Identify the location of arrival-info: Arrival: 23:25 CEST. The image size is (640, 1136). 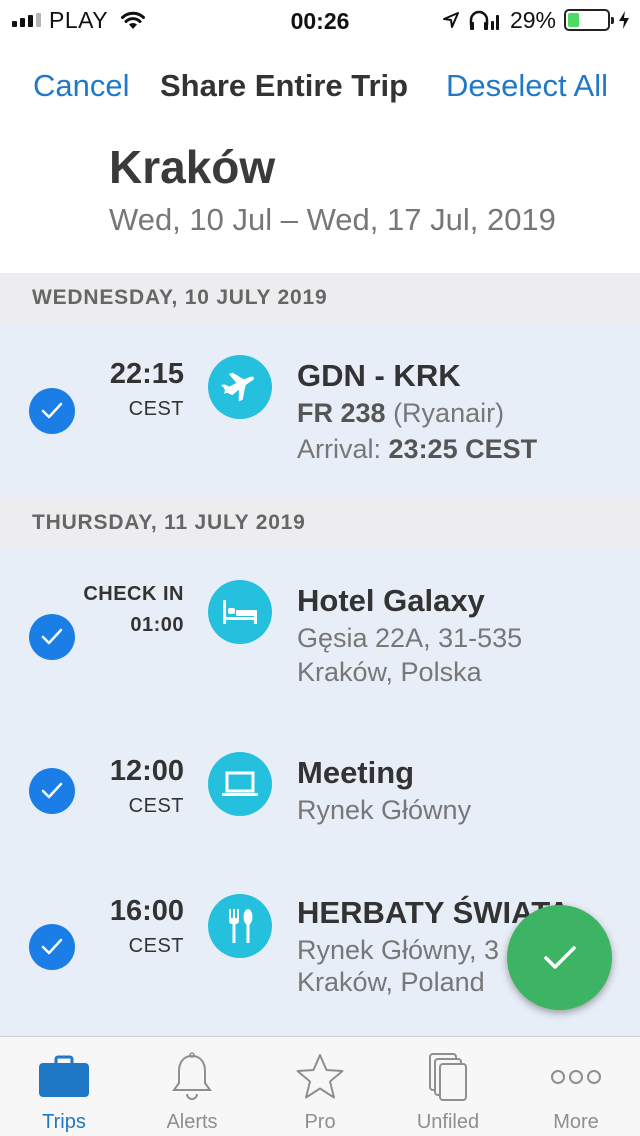
(417, 449).